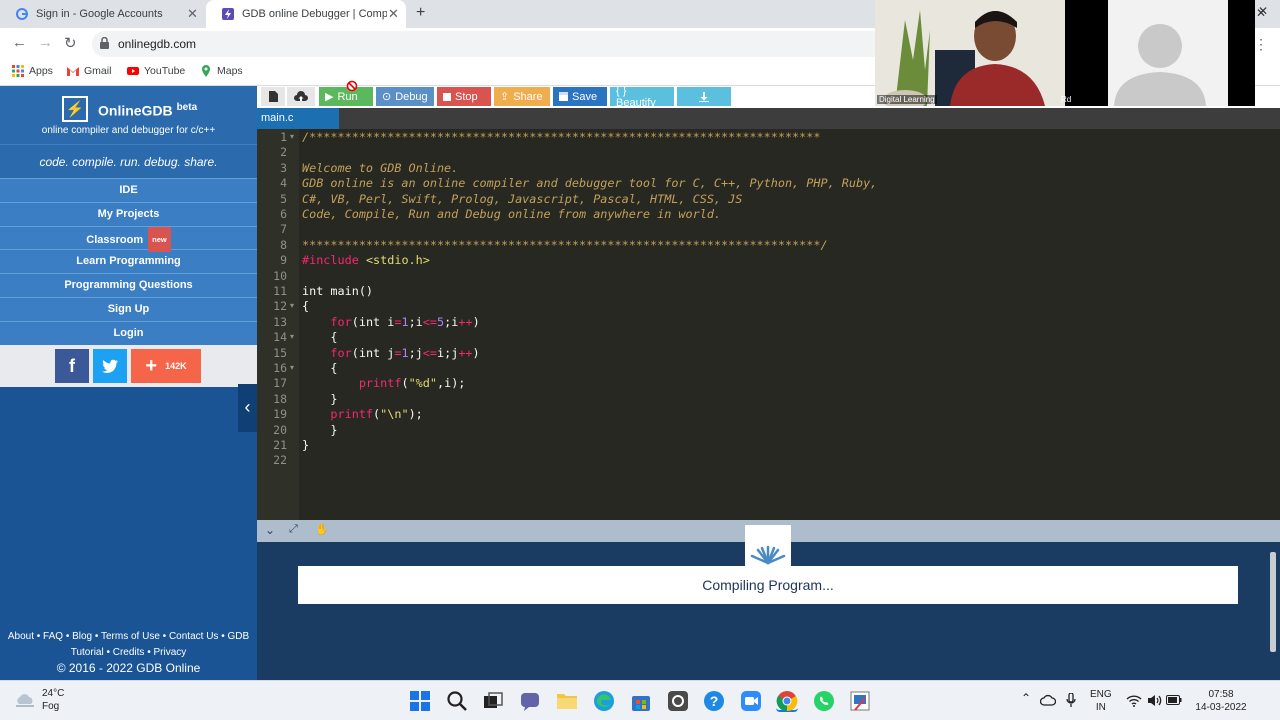  Describe the element at coordinates (128, 332) in the screenshot. I see `sidebar-item-login: Login` at that location.